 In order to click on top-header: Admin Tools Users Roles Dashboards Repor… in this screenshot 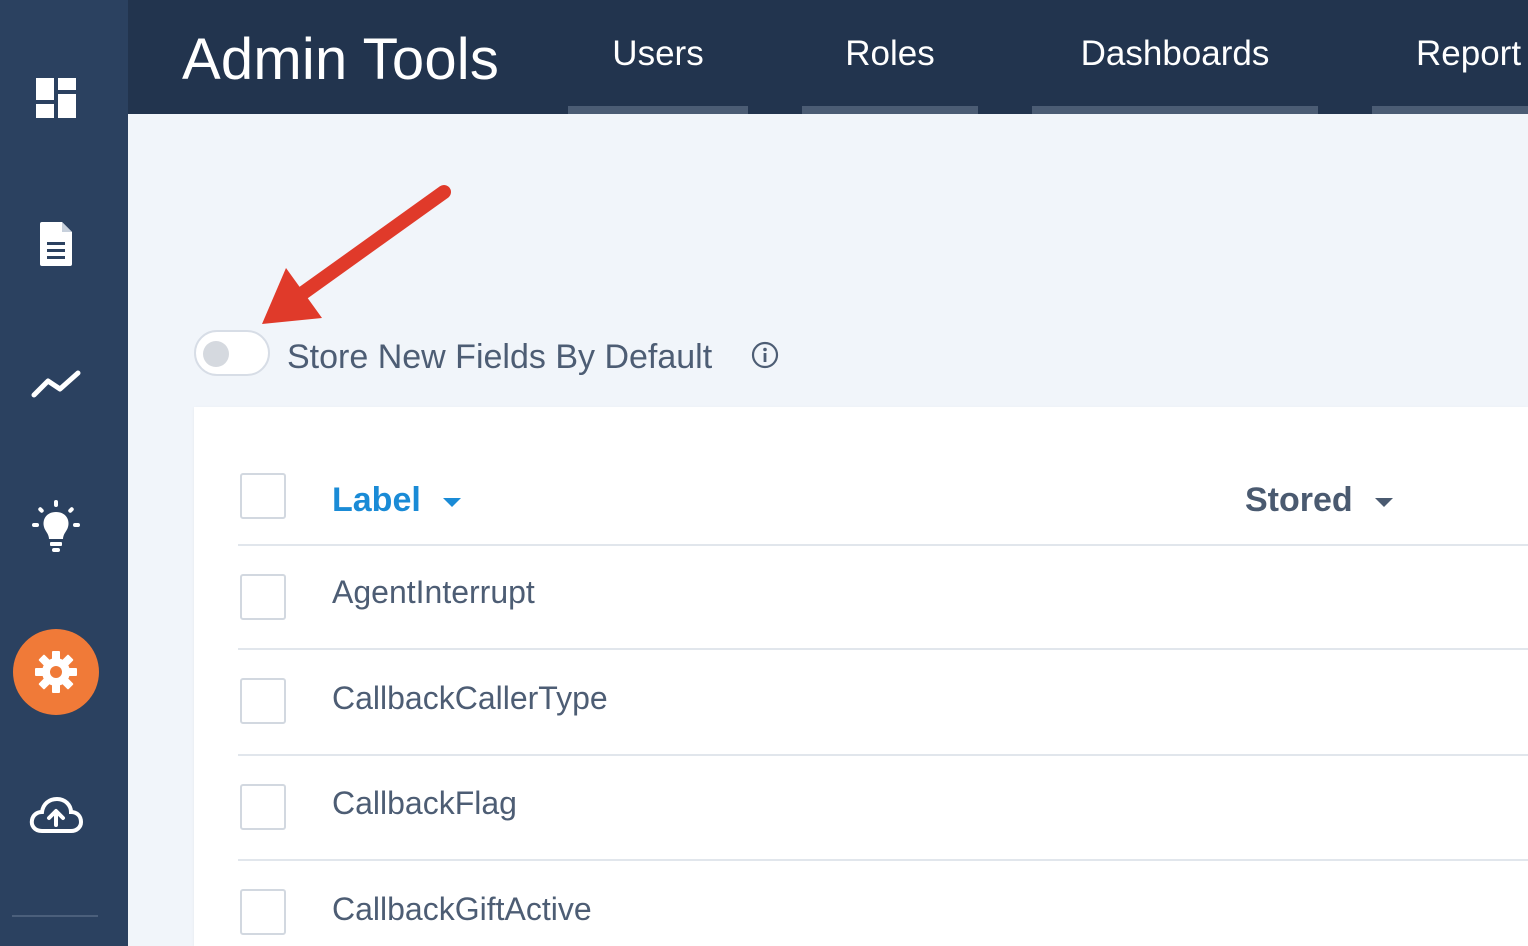, I will do `click(828, 57)`.